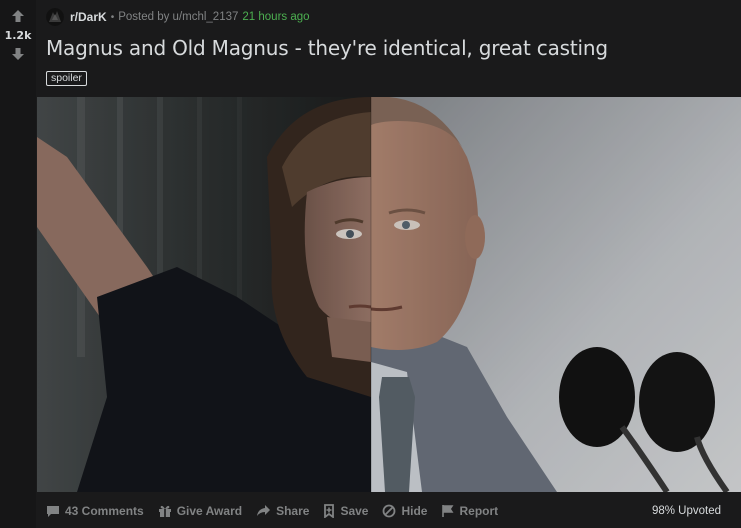 This screenshot has height=528, width=741. What do you see at coordinates (88, 17) in the screenshot?
I see `subreddit-link: r/DarK` at bounding box center [88, 17].